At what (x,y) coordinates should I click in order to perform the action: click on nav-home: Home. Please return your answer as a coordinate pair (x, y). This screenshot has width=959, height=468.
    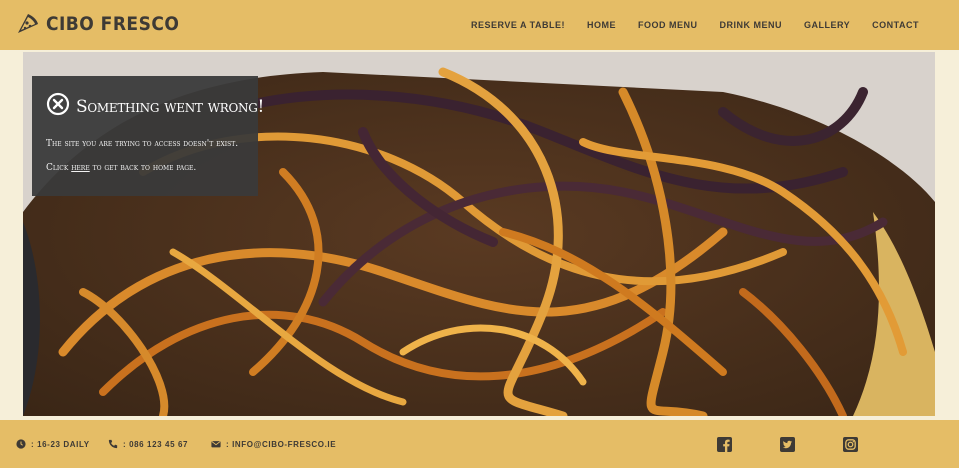
    Looking at the image, I should click on (601, 25).